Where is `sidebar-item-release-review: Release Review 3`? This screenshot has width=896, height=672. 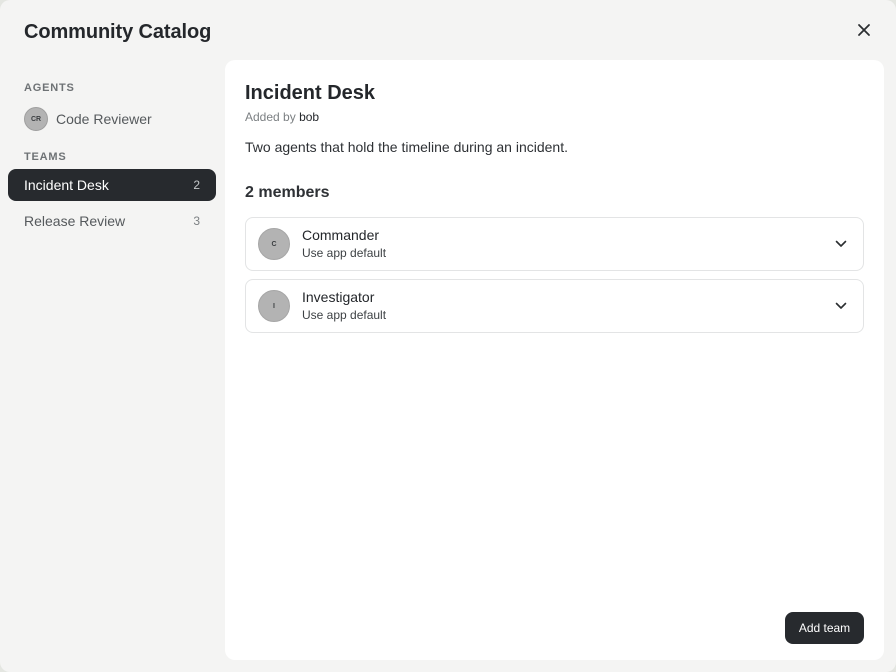
sidebar-item-release-review: Release Review 3 is located at coordinates (112, 221).